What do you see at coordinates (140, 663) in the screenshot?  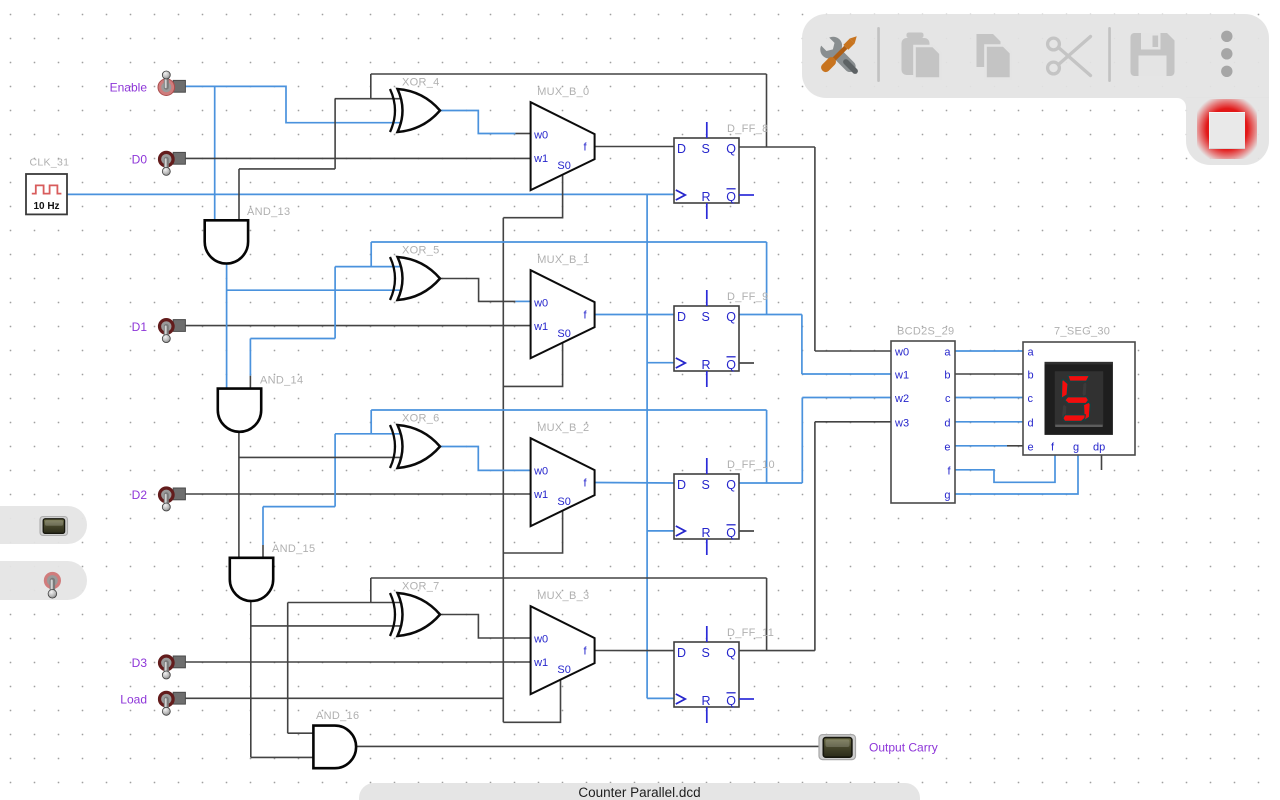 I see `svg-text: D3` at bounding box center [140, 663].